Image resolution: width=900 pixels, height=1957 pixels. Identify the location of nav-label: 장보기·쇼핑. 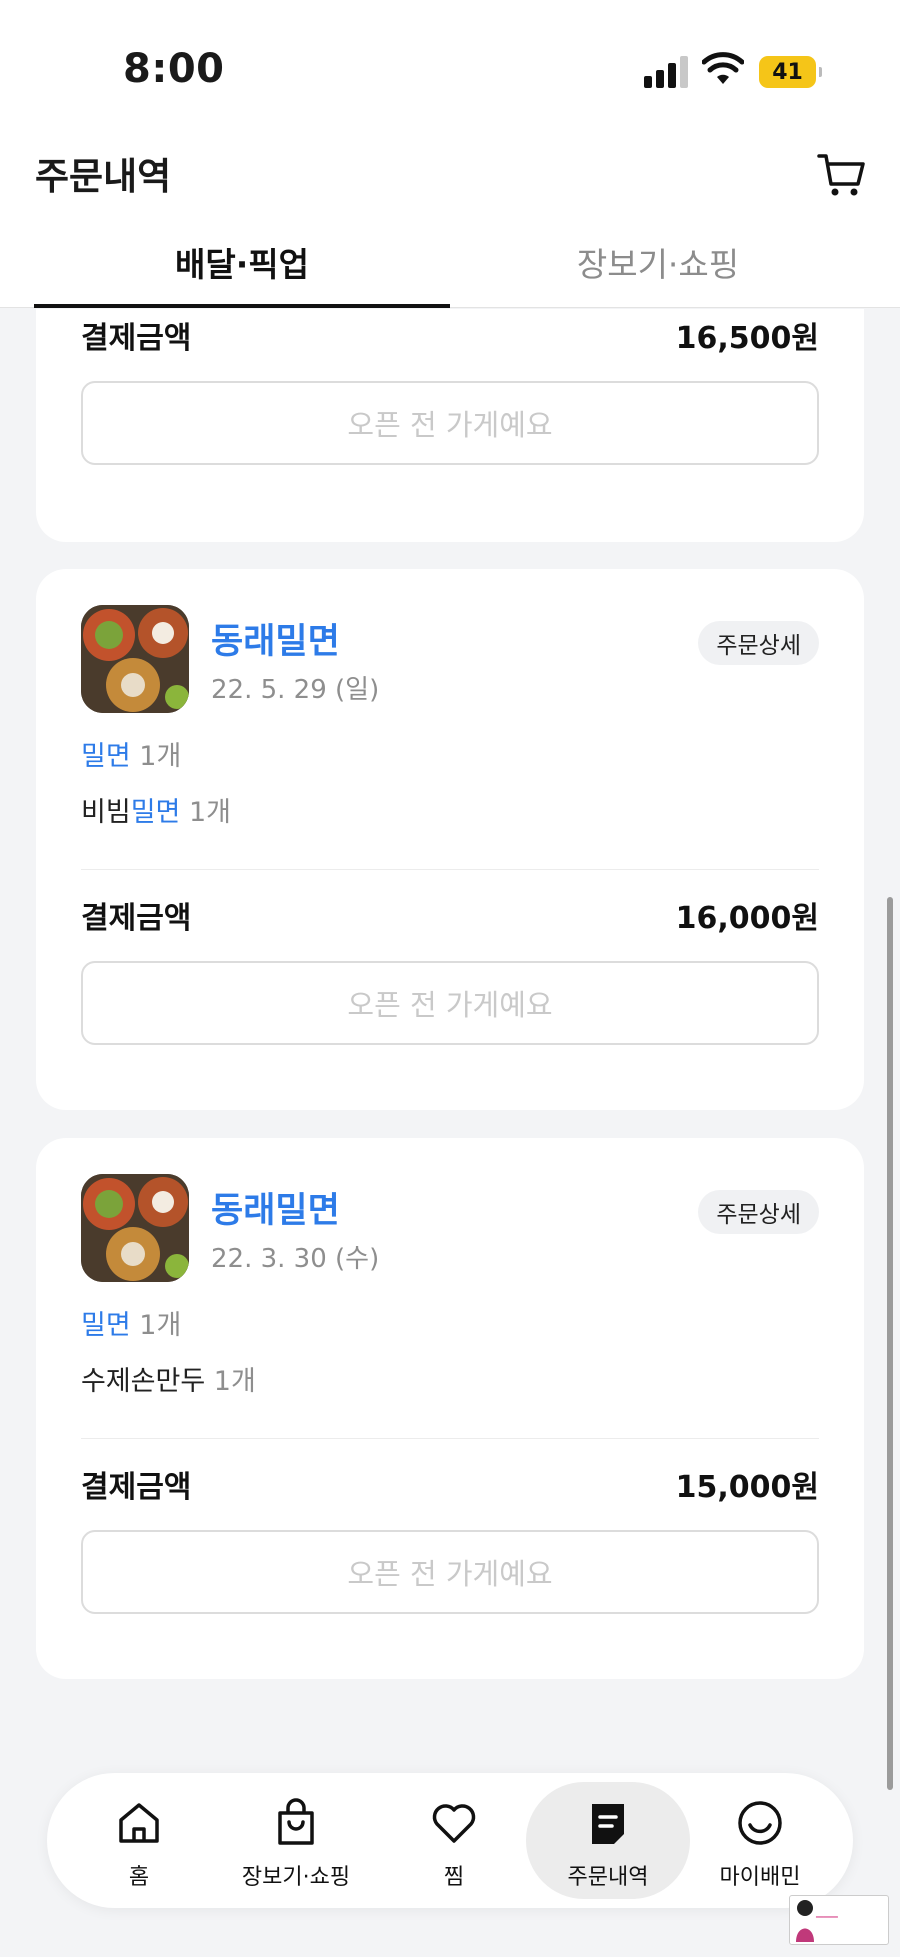
(296, 1877).